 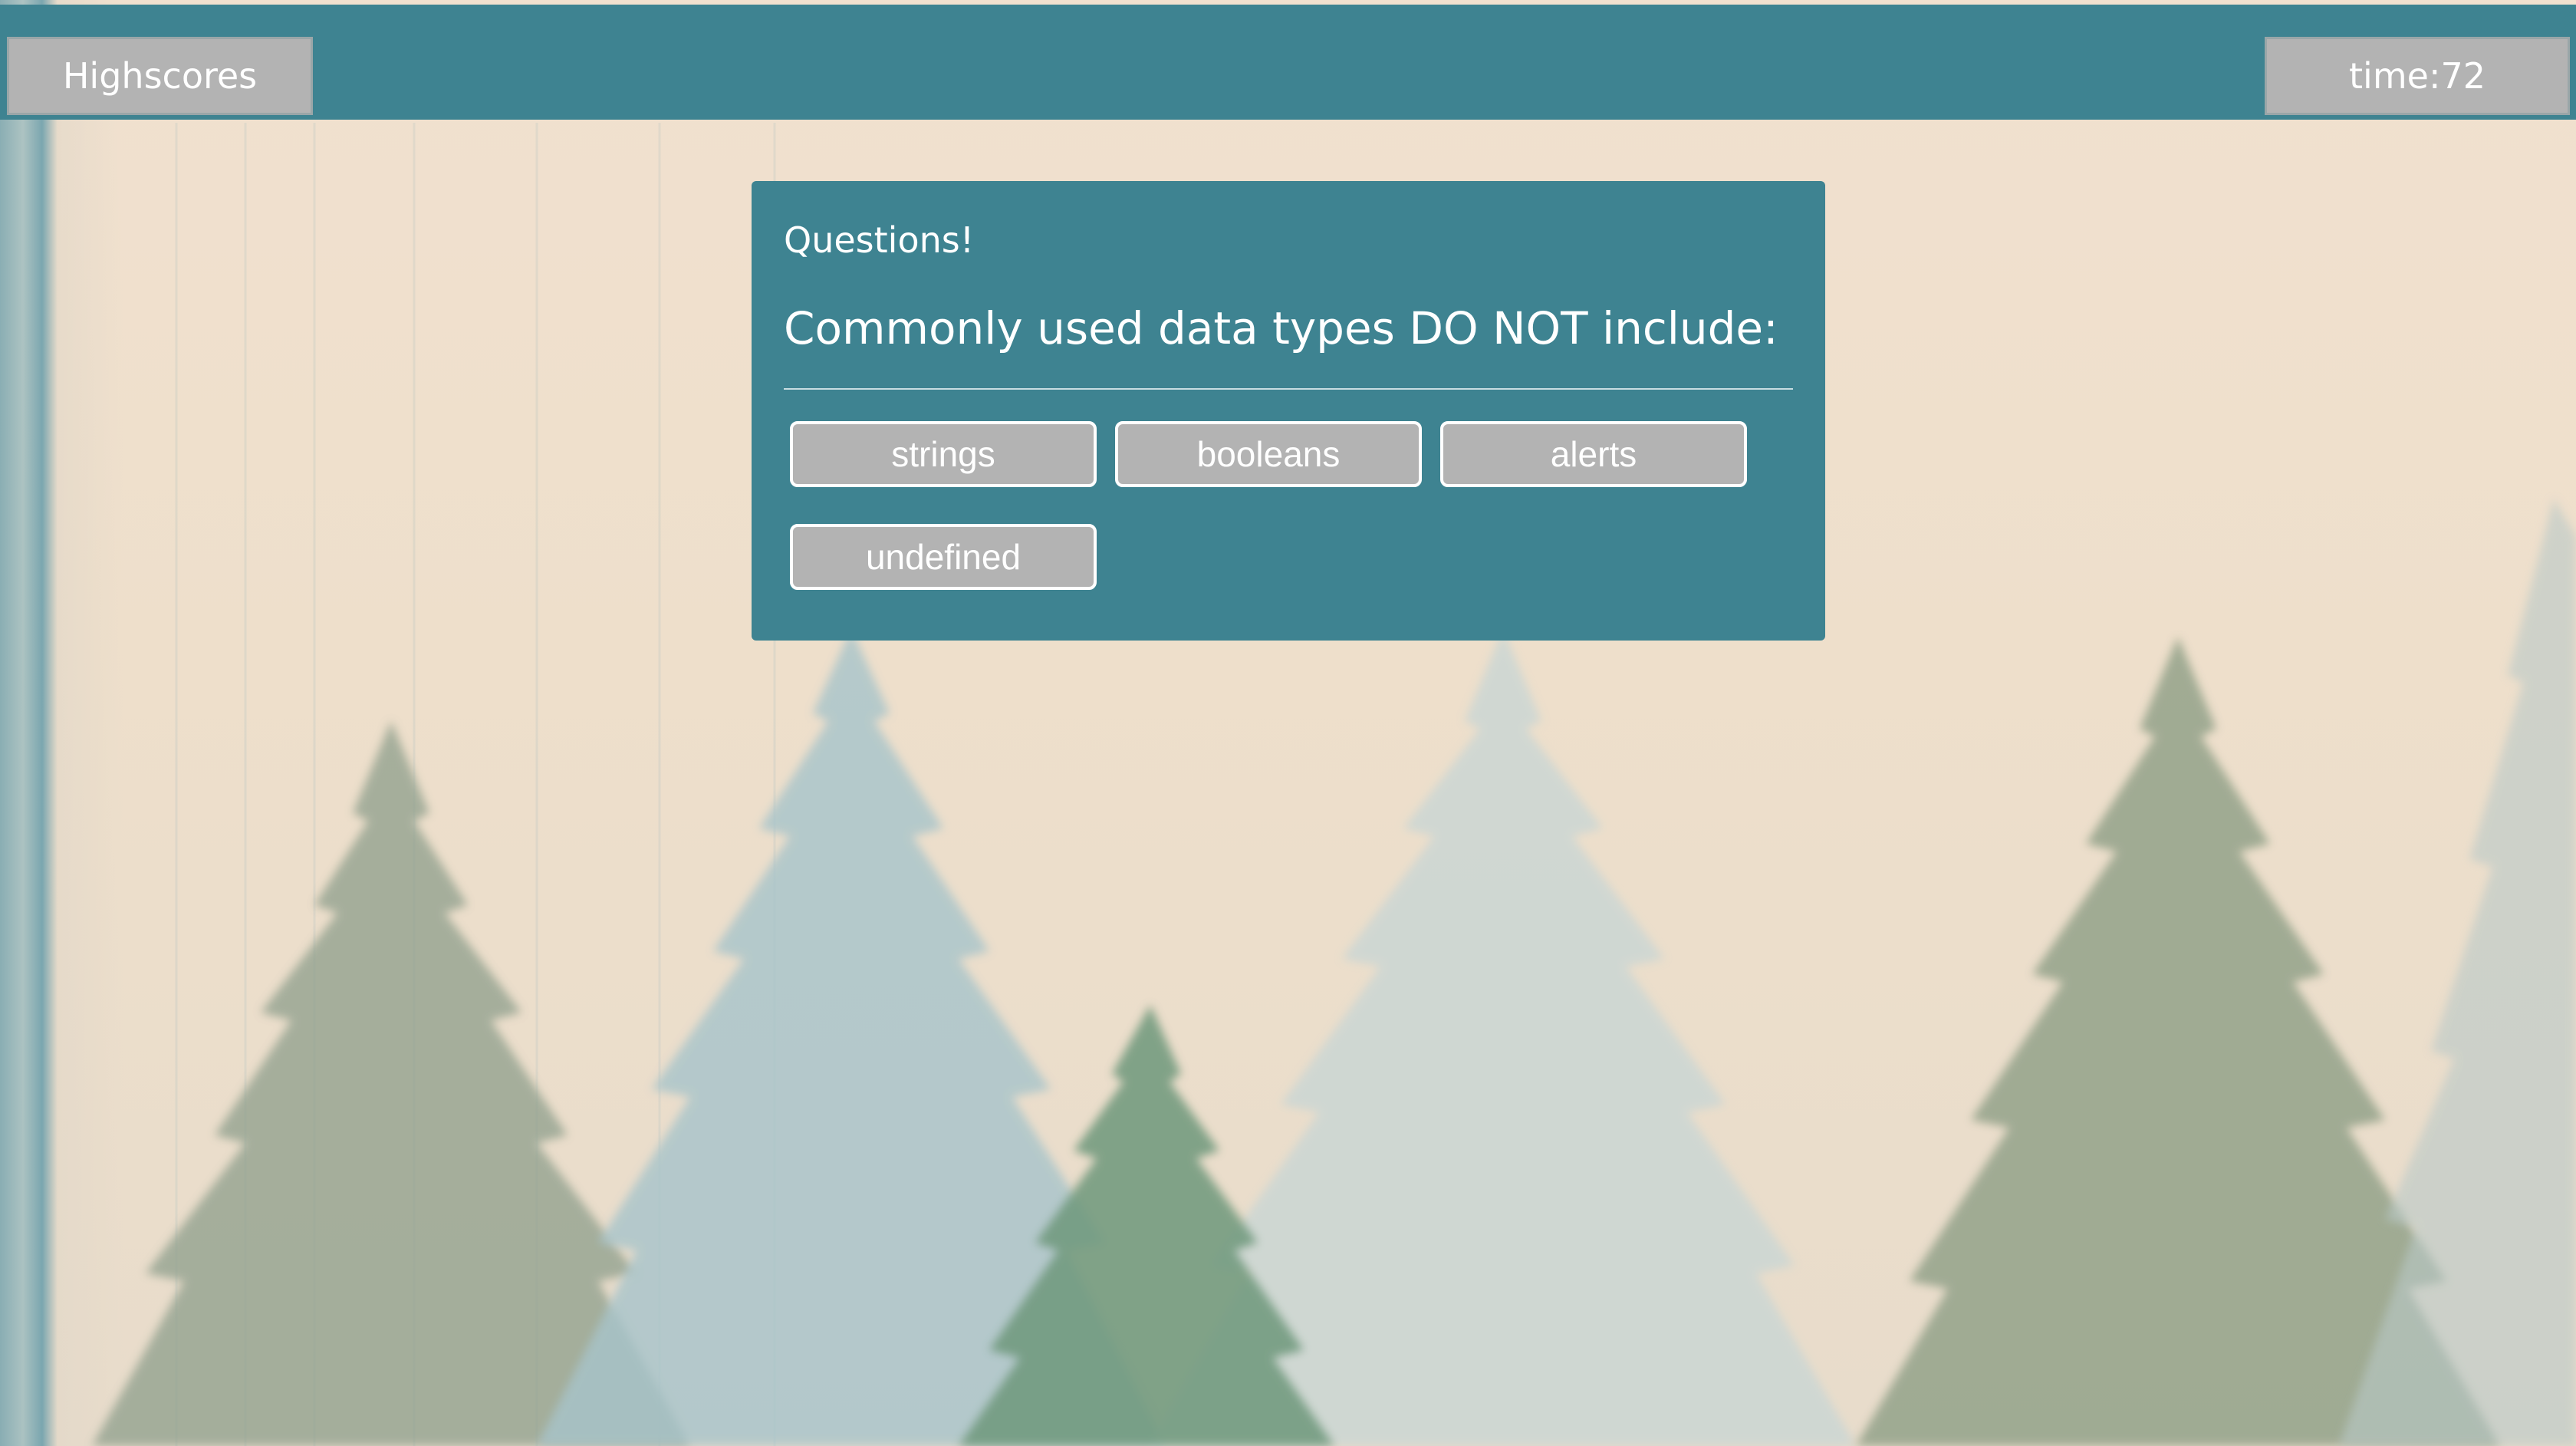 What do you see at coordinates (1288, 389) in the screenshot?
I see `question-divider` at bounding box center [1288, 389].